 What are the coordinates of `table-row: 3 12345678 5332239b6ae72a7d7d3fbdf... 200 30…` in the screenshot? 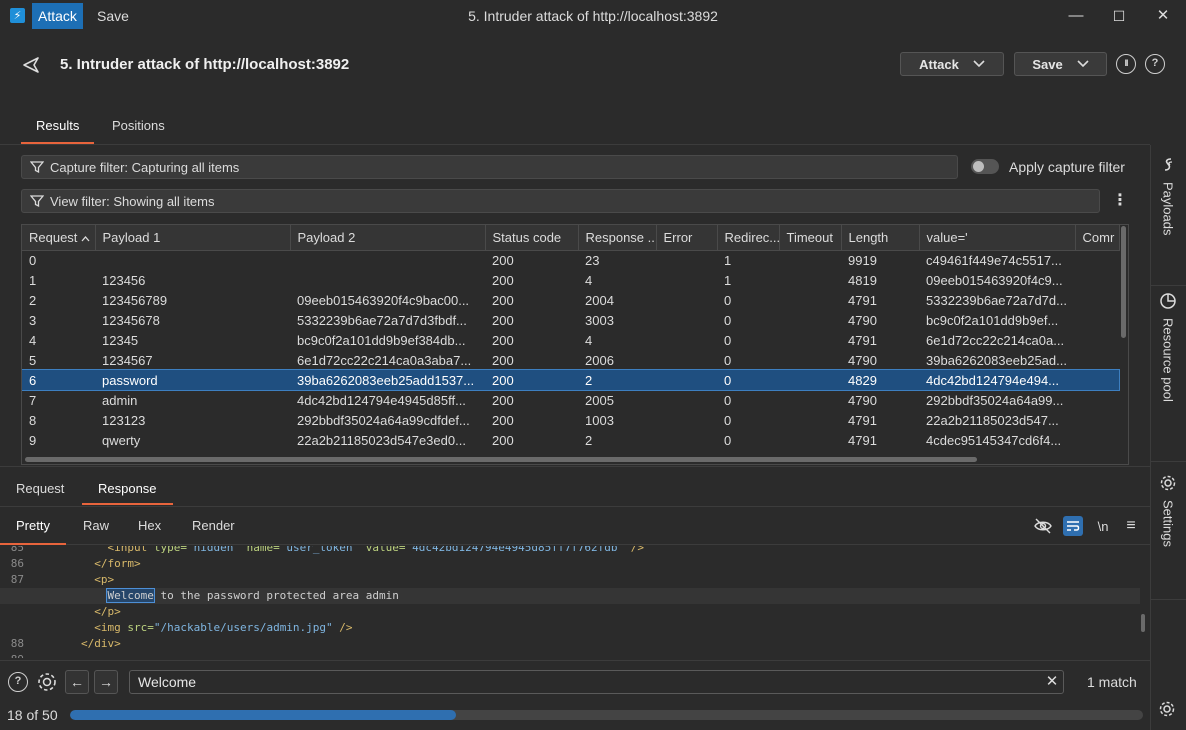 It's located at (570, 320).